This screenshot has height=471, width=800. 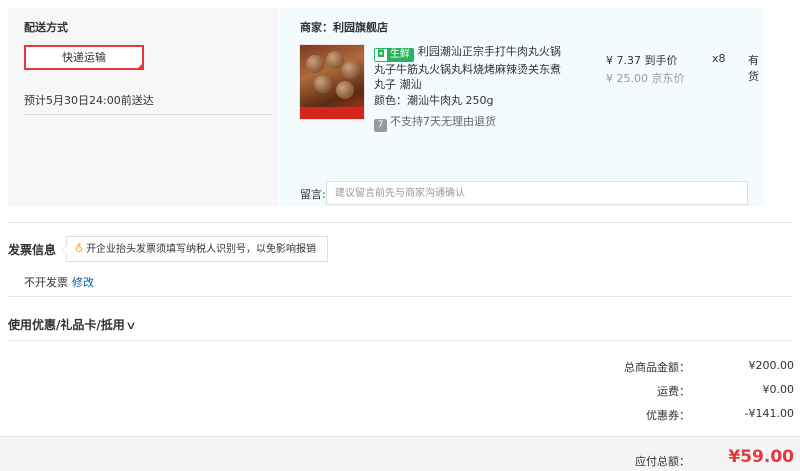 I want to click on invoice-value: 不开发票 修改, so click(x=59, y=282).